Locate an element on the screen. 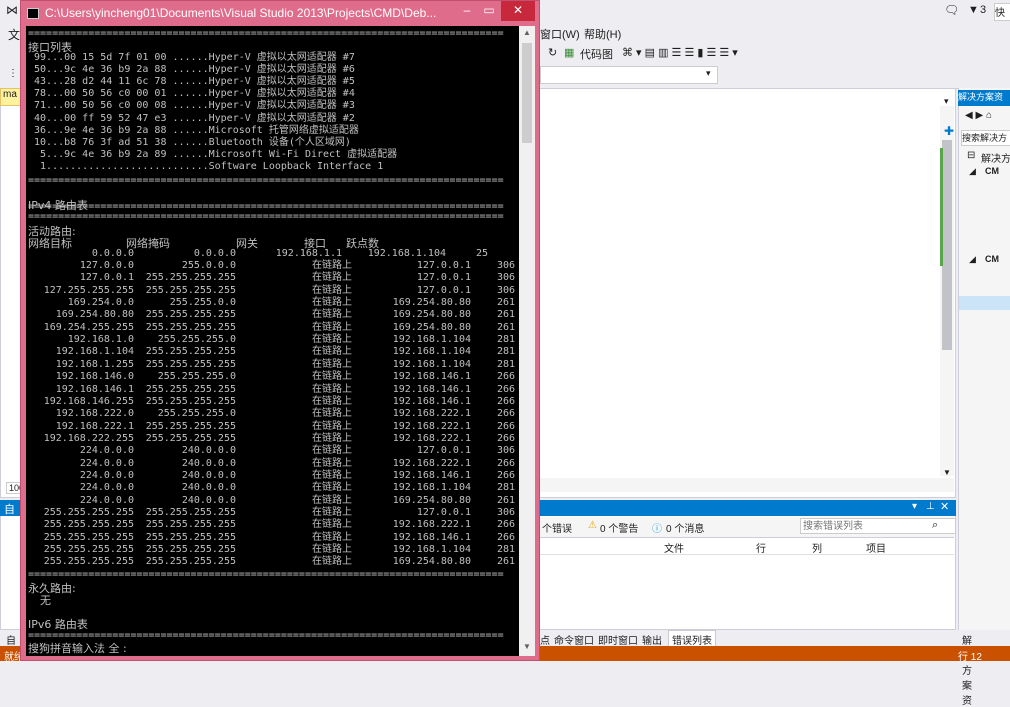 Image resolution: width=1010 pixels, height=707 pixels. search-icon: ⌕ is located at coordinates (935, 525).